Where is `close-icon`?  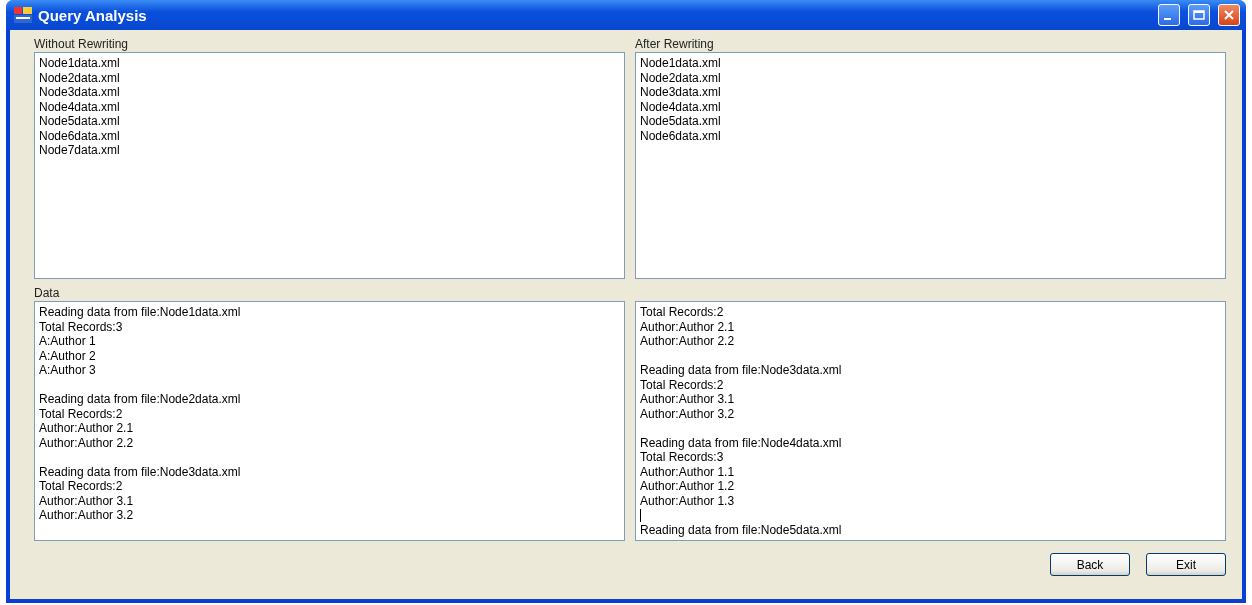
close-icon is located at coordinates (1229, 15).